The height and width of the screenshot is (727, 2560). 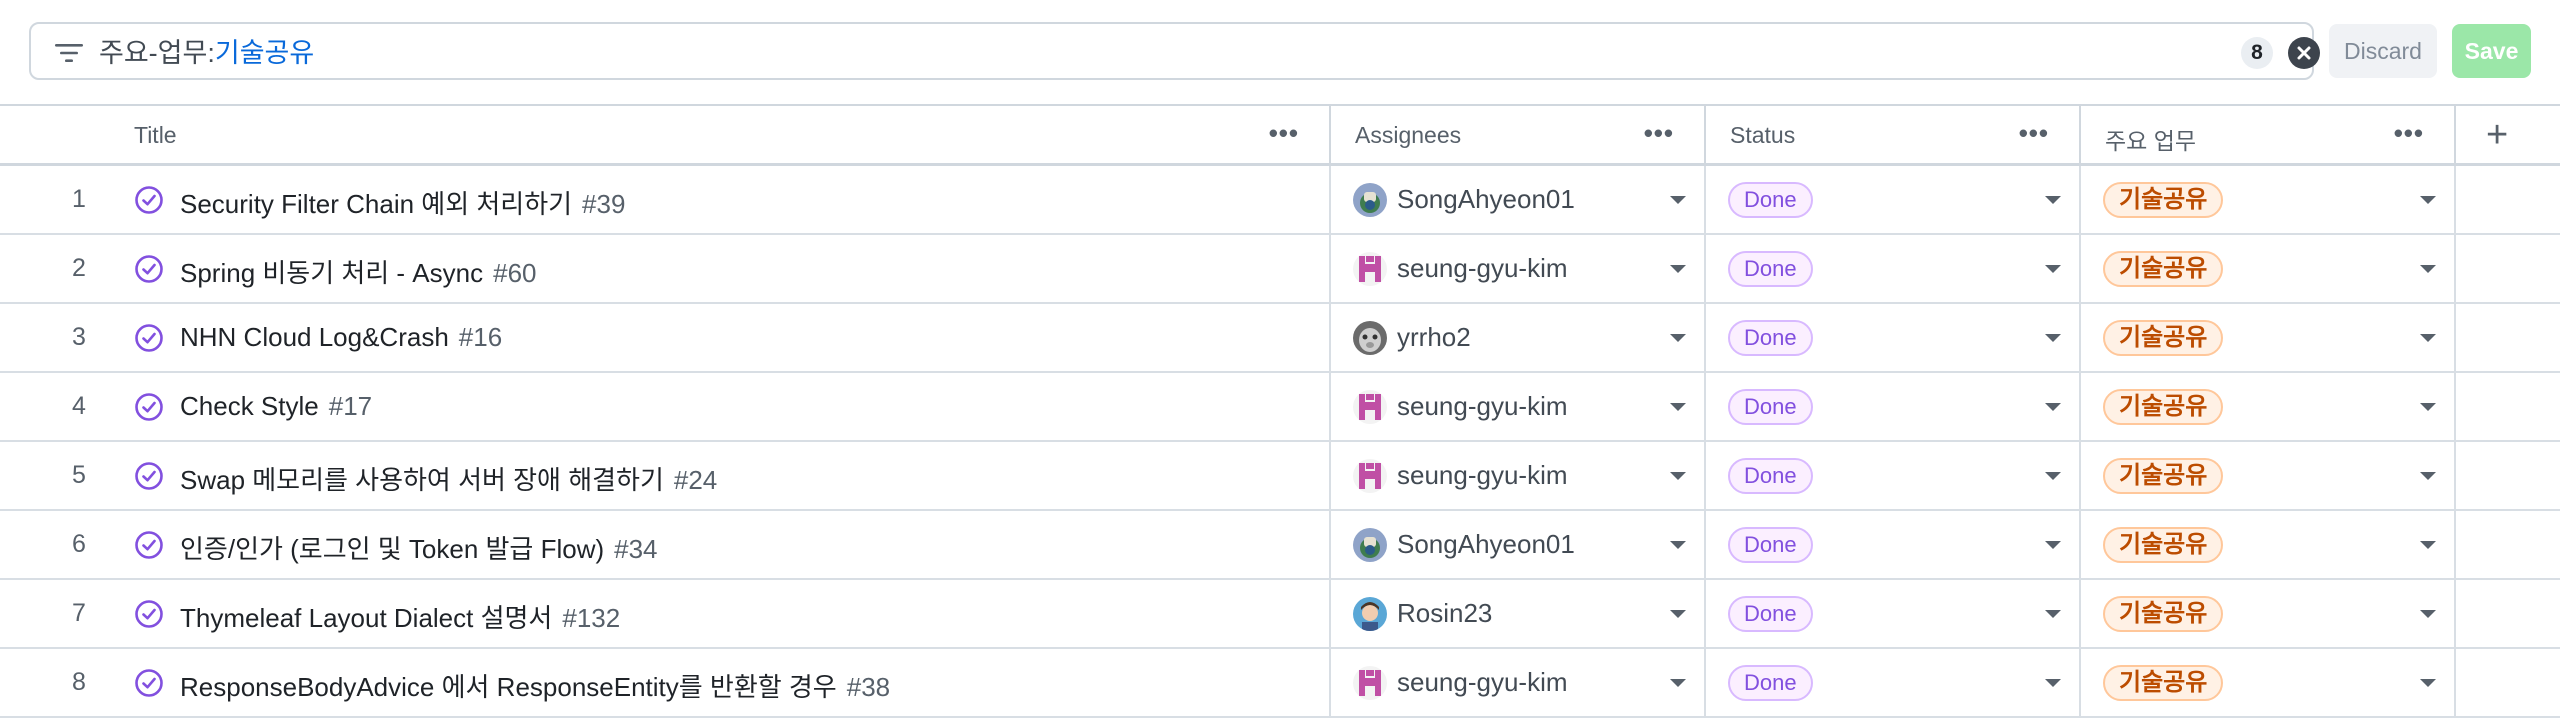 What do you see at coordinates (2491, 51) in the screenshot?
I see `save-button: Save` at bounding box center [2491, 51].